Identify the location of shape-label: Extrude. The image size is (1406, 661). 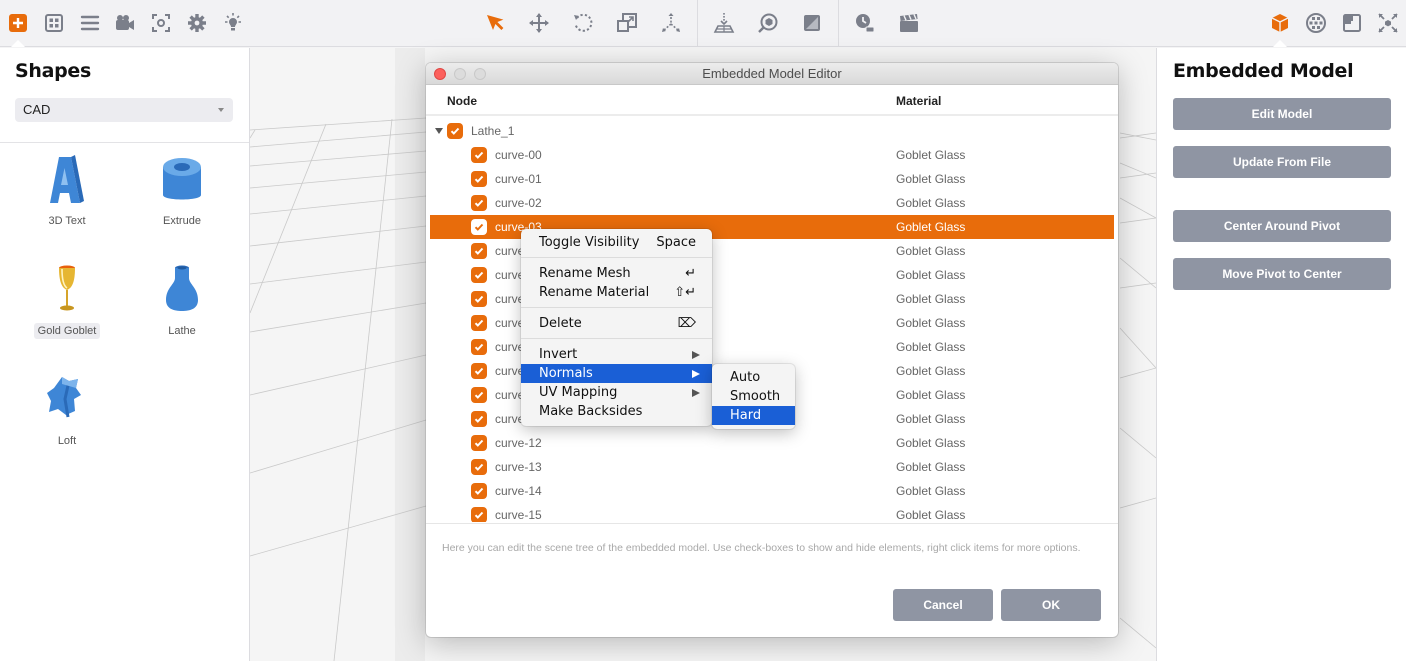
(182, 221).